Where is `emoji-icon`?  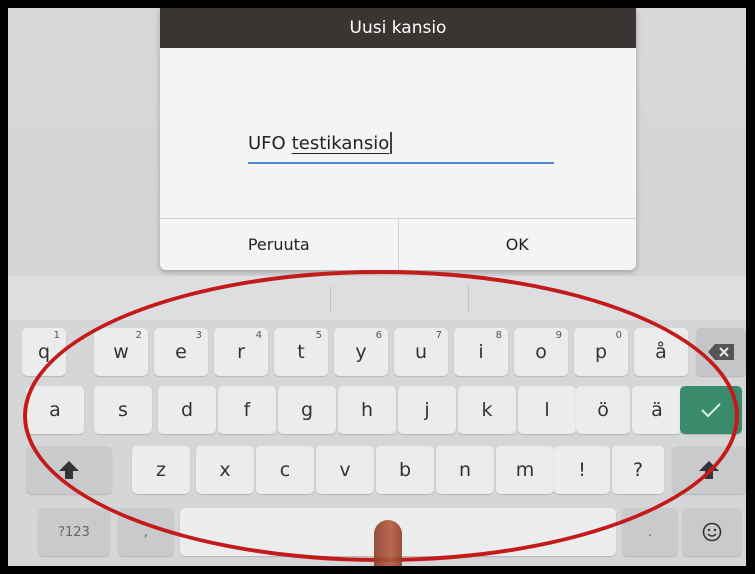
emoji-icon is located at coordinates (712, 532).